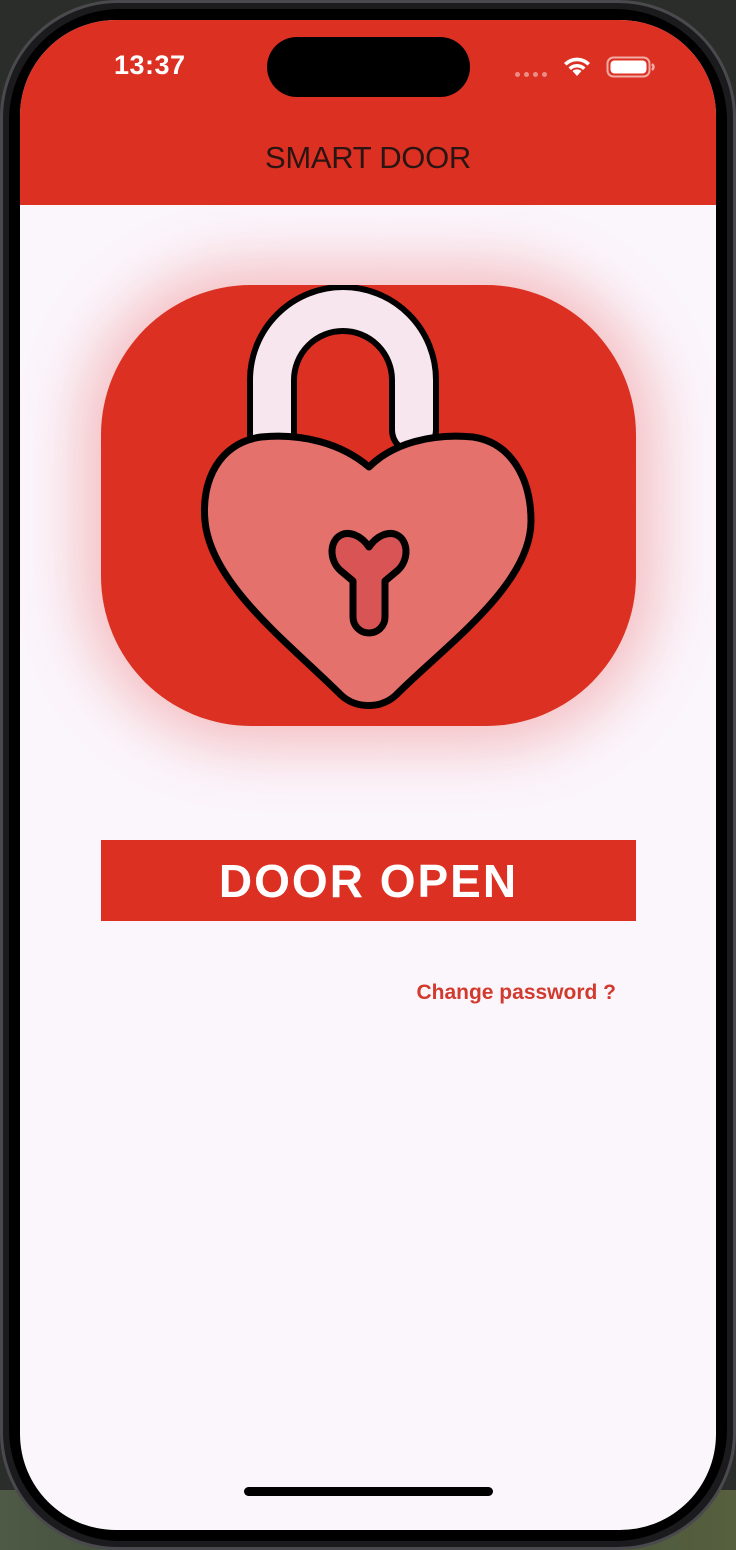  I want to click on battery-icon, so click(630, 67).